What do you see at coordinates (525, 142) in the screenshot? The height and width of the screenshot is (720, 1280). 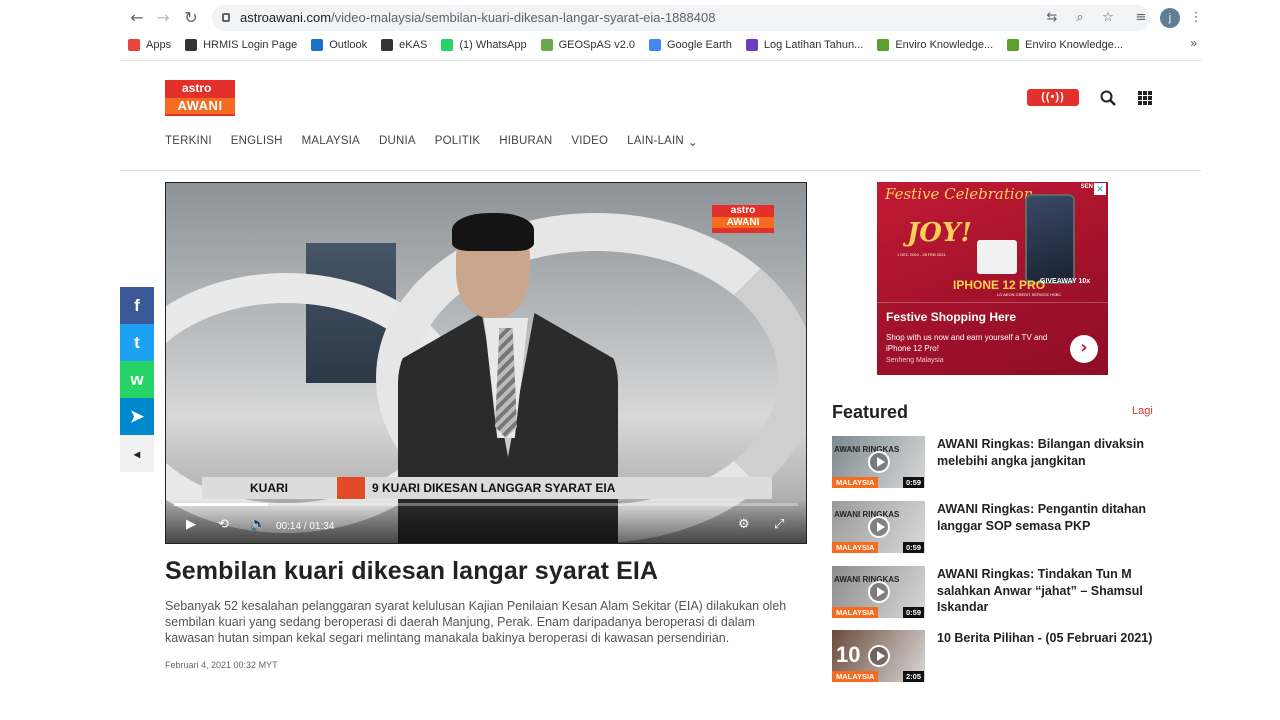 I see `nav-item-hiburan: HIBURAN` at bounding box center [525, 142].